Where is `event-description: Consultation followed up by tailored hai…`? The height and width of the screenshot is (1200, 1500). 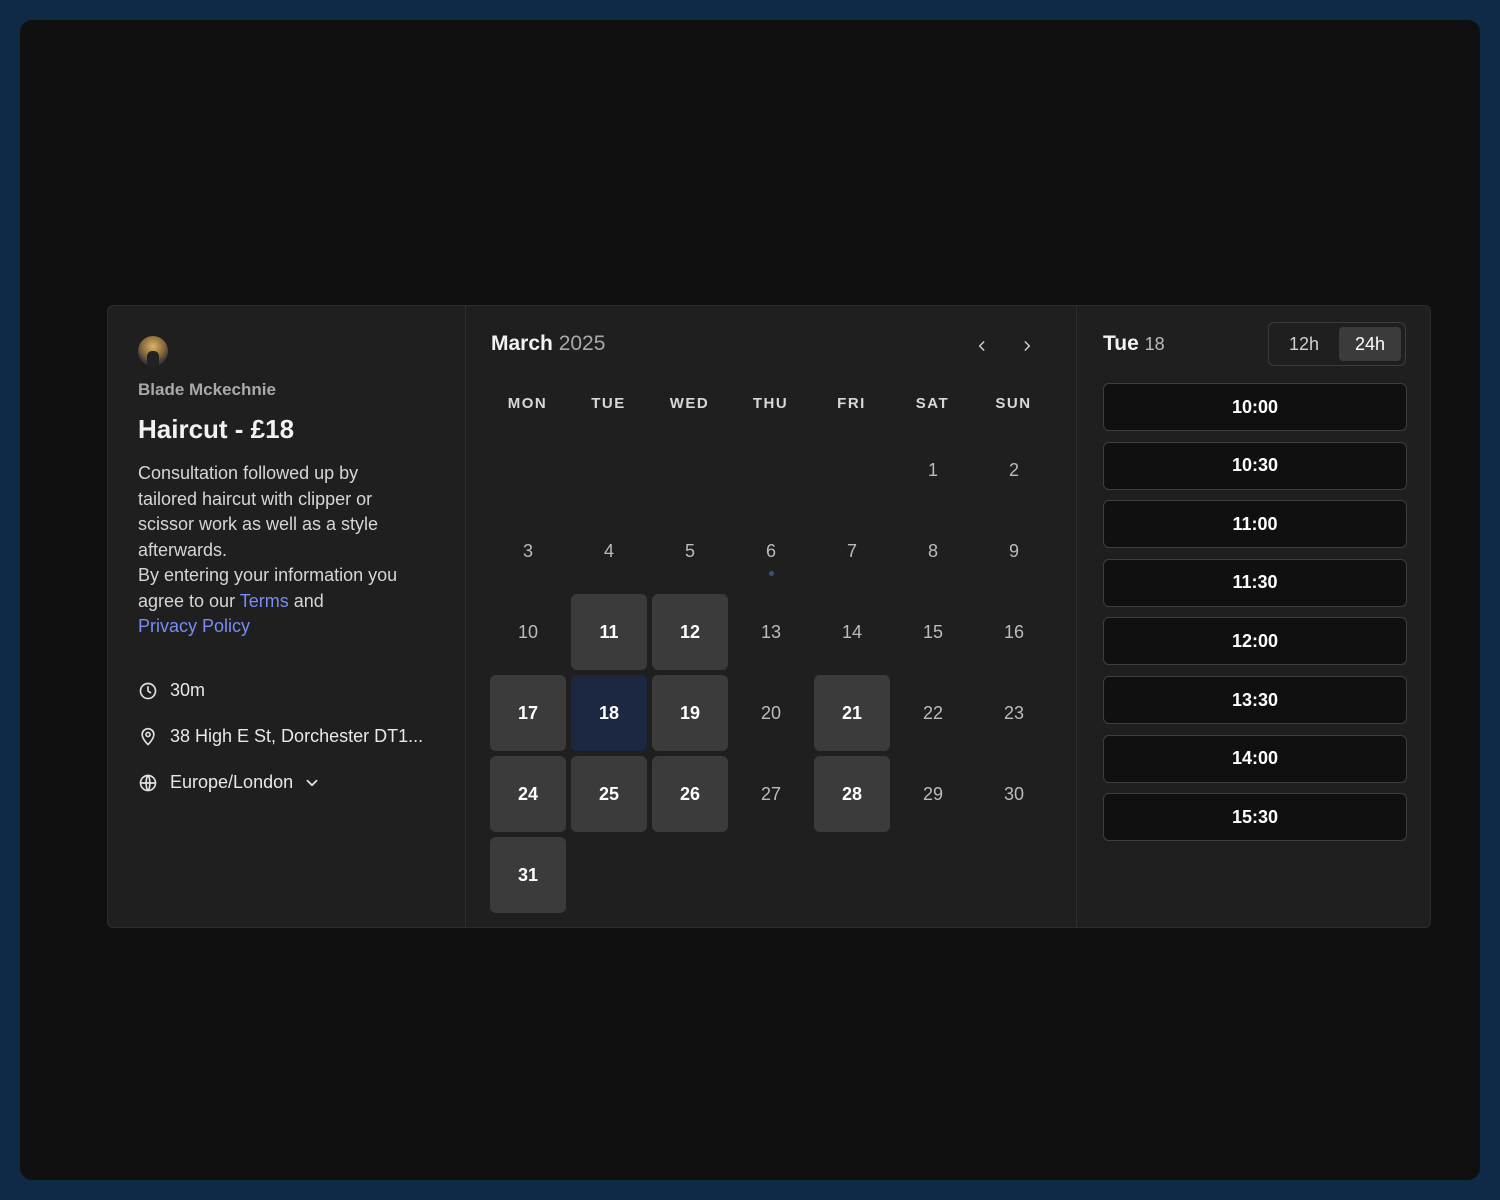
event-description: Consultation followed up by tailored hai… is located at coordinates (278, 550).